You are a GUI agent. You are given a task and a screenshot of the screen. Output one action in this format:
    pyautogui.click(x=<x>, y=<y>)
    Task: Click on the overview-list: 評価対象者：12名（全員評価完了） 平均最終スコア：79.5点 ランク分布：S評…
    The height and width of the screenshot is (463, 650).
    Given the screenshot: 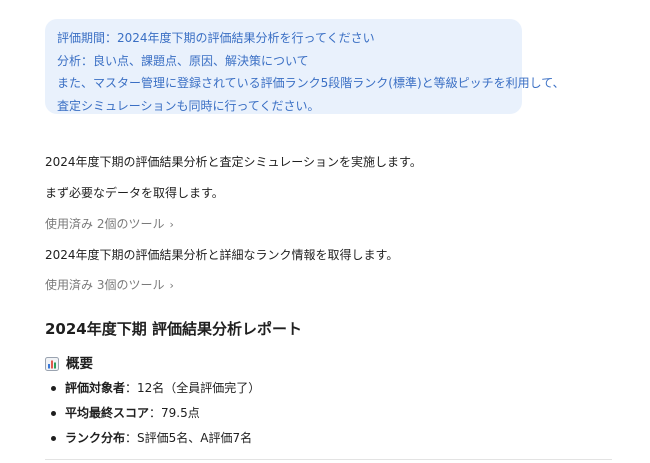 What is the action you would take?
    pyautogui.click(x=152, y=413)
    